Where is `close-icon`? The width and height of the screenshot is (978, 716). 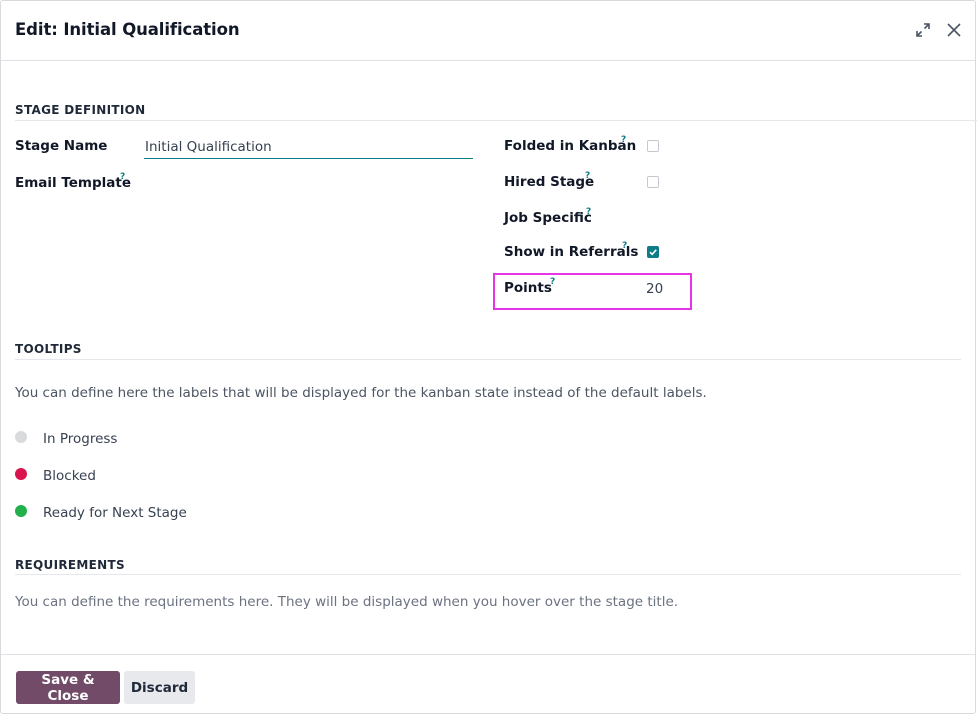 close-icon is located at coordinates (954, 30).